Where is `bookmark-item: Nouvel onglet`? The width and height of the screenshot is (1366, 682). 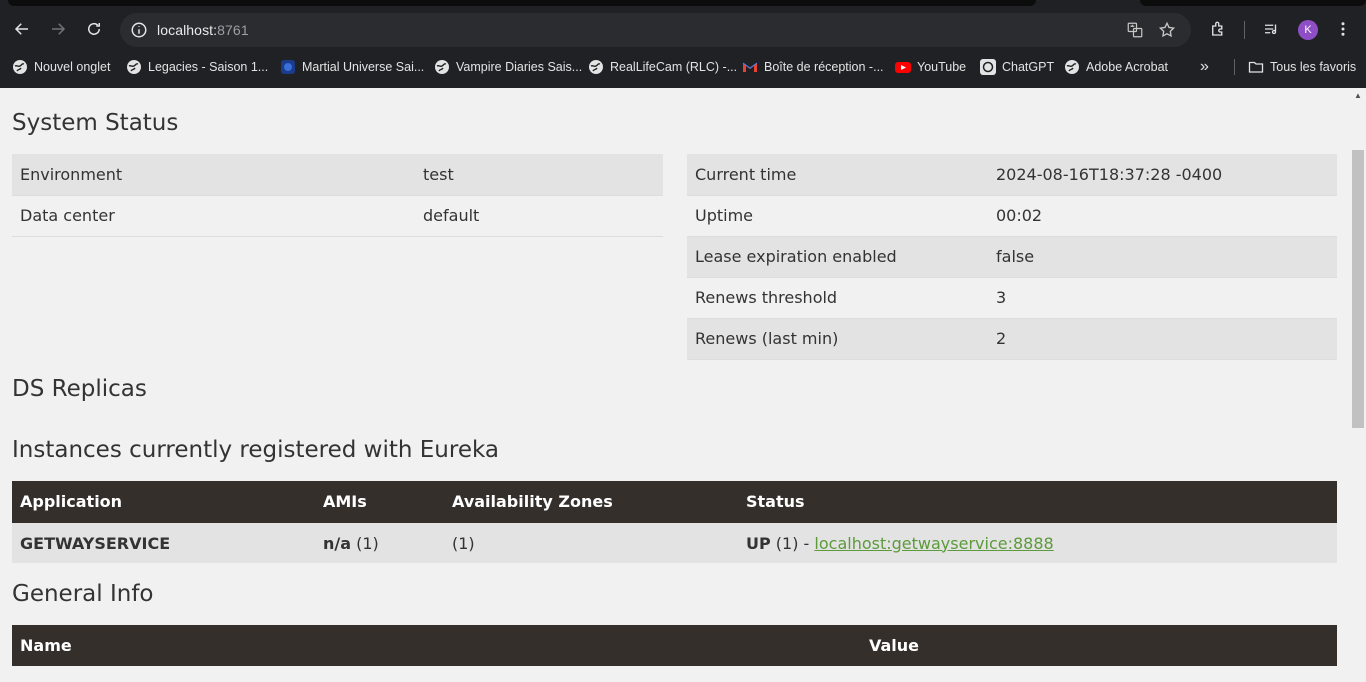
bookmark-item: Nouvel onglet is located at coordinates (61, 67).